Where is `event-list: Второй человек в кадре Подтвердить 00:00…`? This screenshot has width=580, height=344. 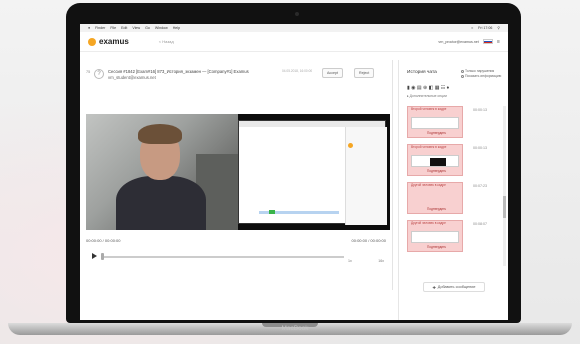
event-list: Второй человек в кадре Подтвердить 00:00… is located at coordinates (455, 182).